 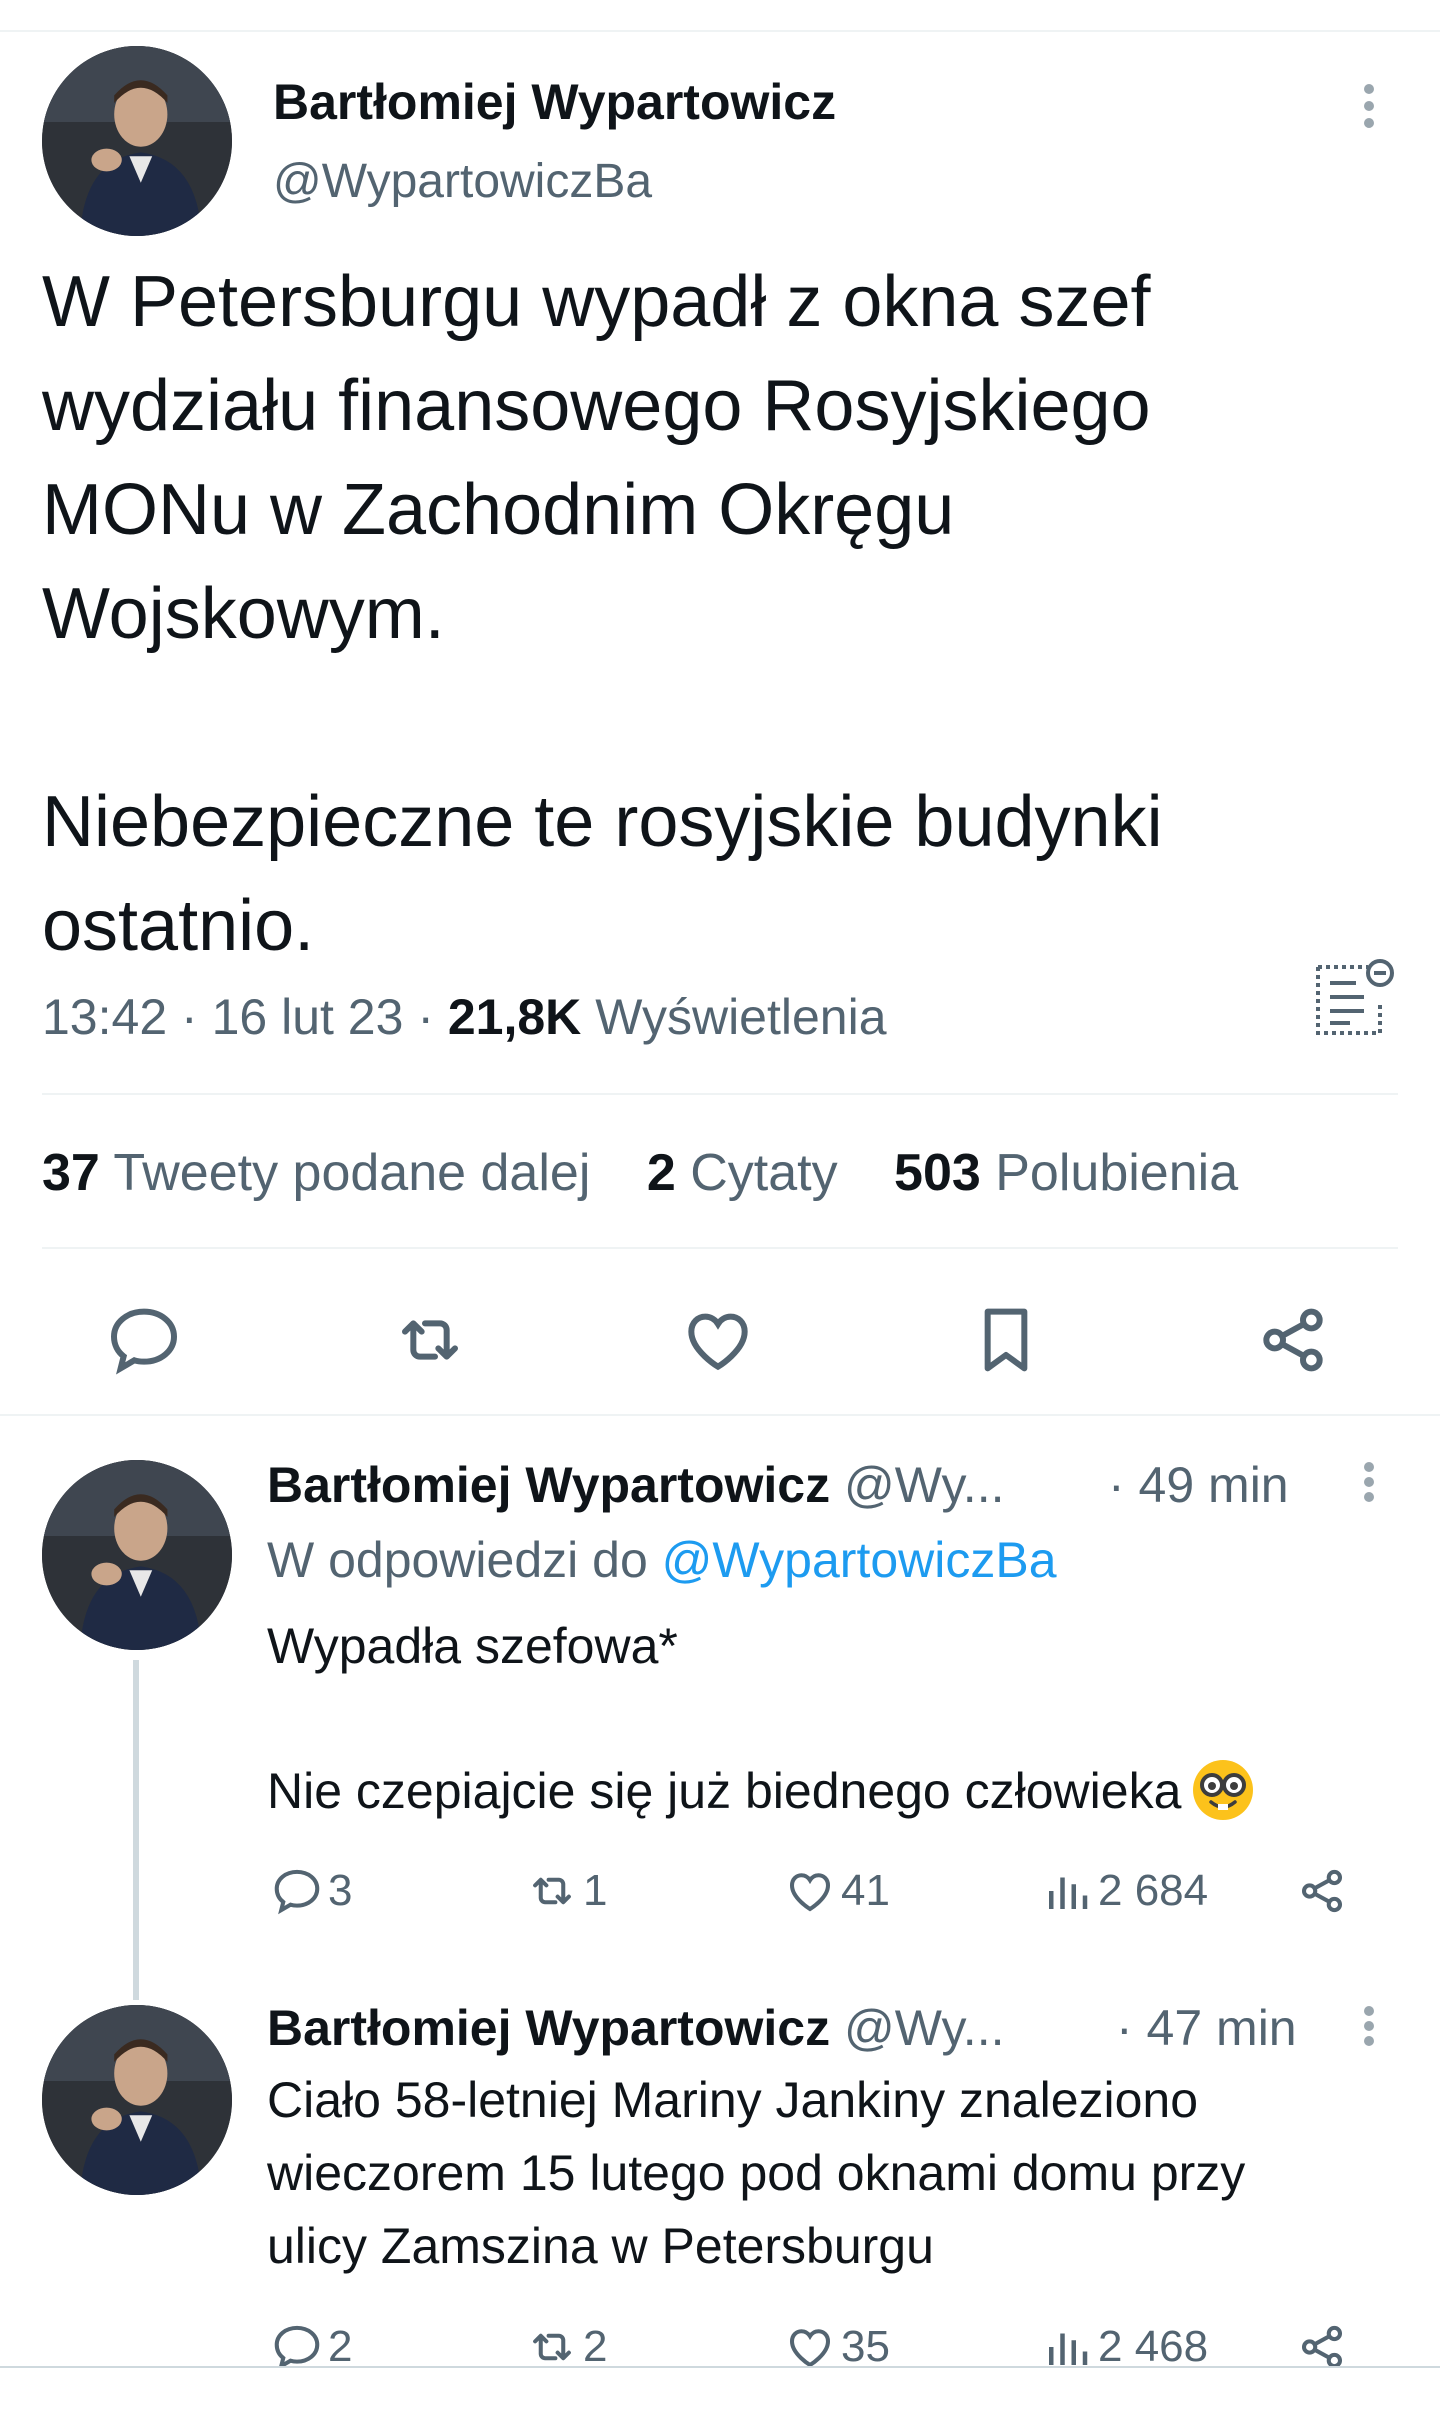 I want to click on reply-button, so click(x=144, y=1340).